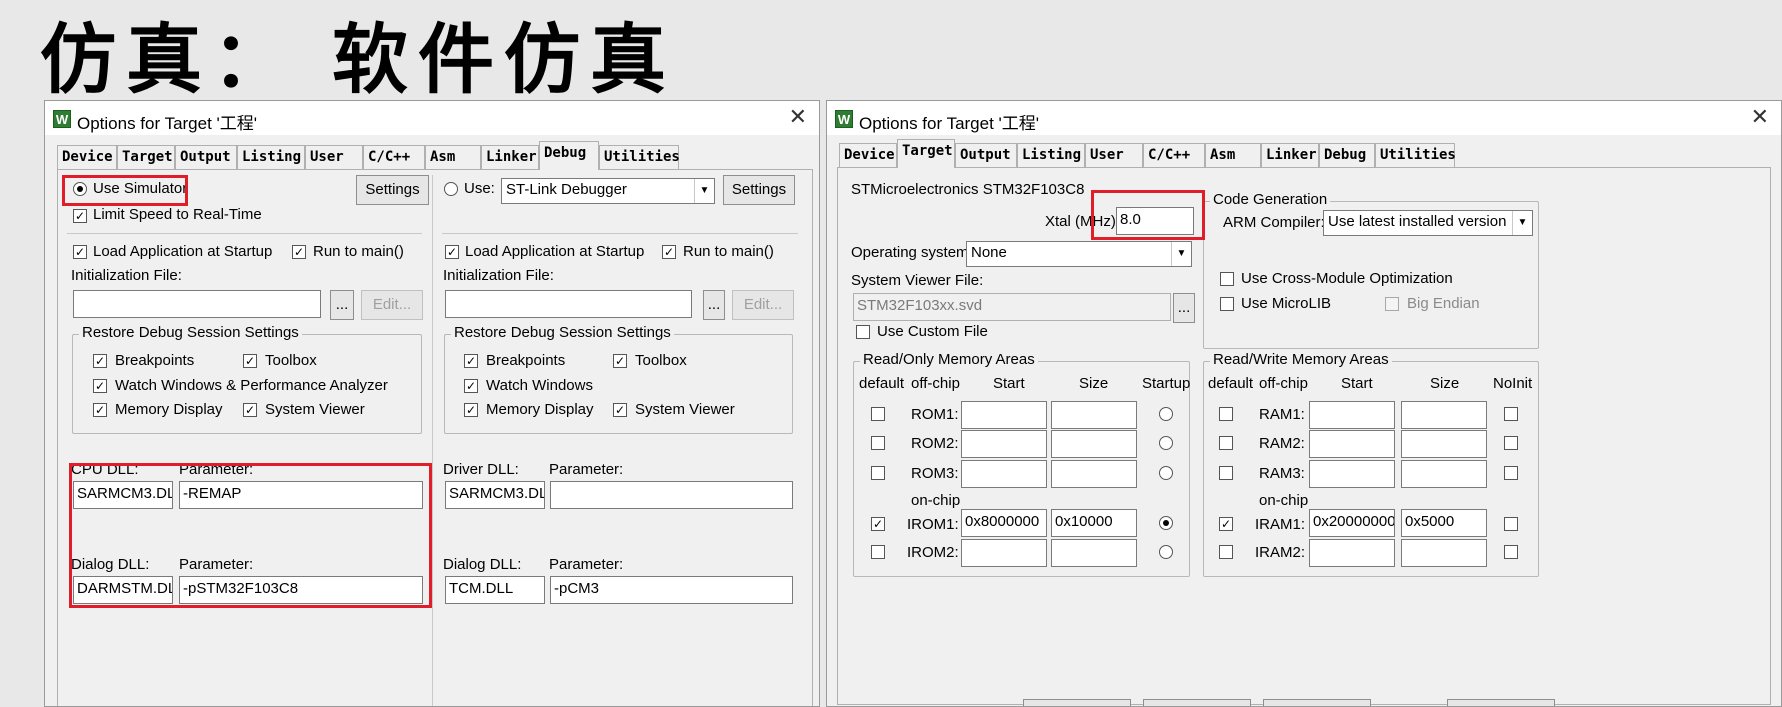 This screenshot has width=1782, height=707. Describe the element at coordinates (452, 252) in the screenshot. I see `right-load-app-checkbox: ✓` at that location.